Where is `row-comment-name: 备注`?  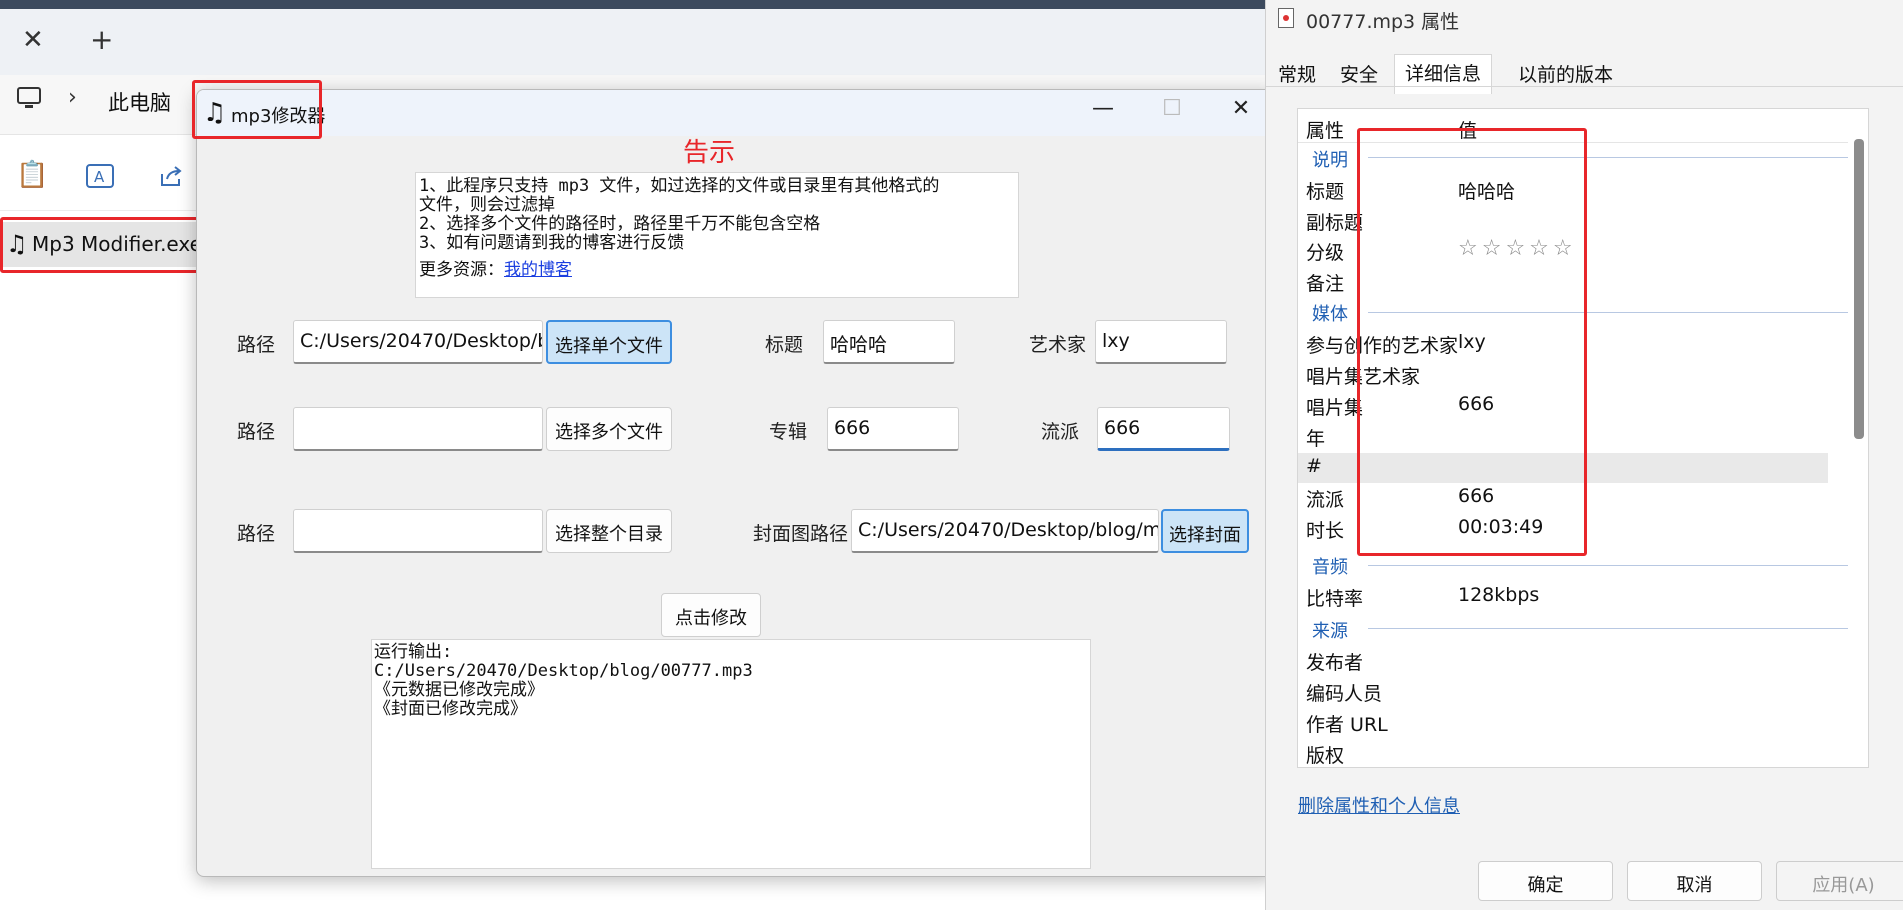 row-comment-name: 备注 is located at coordinates (1325, 284).